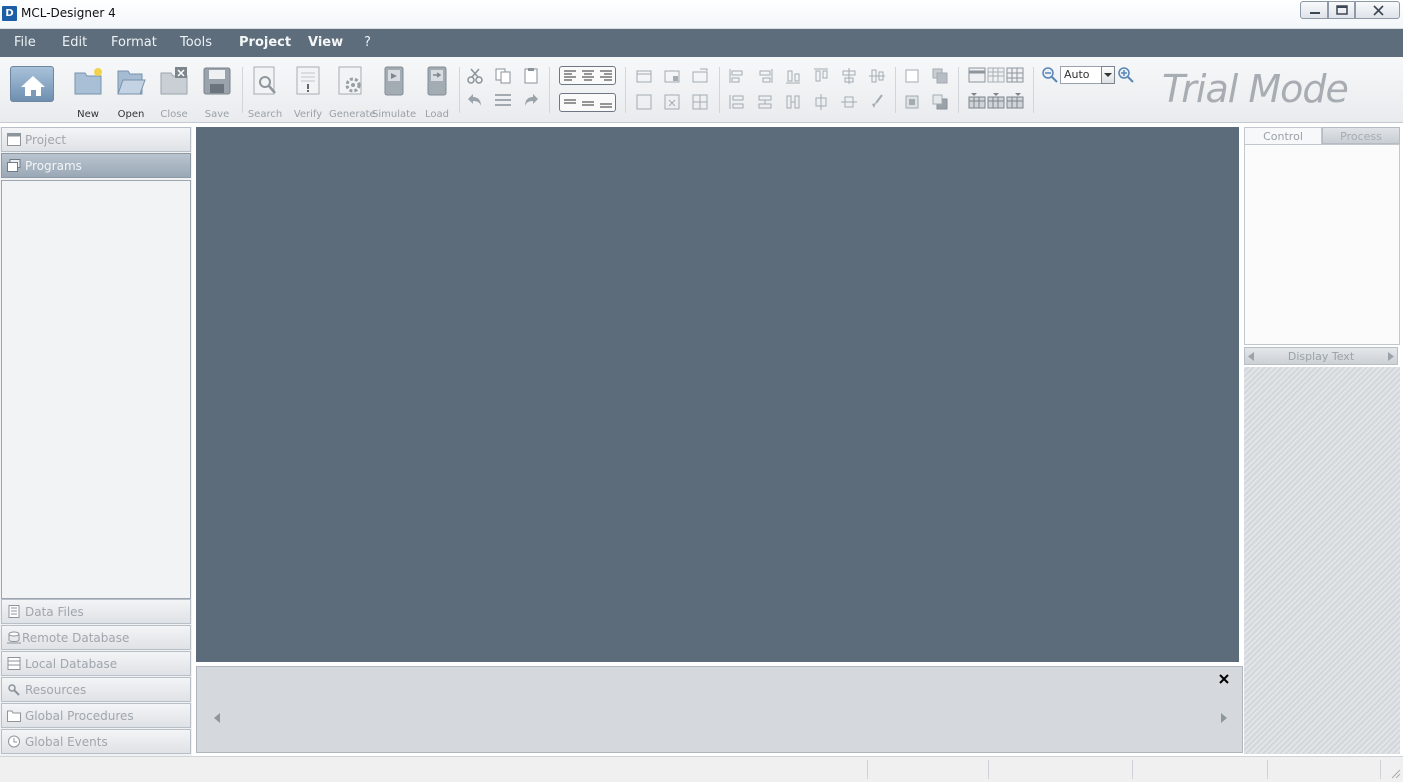 The image size is (1403, 782). Describe the element at coordinates (96, 663) in the screenshot. I see `section-local-database: Local Database` at that location.